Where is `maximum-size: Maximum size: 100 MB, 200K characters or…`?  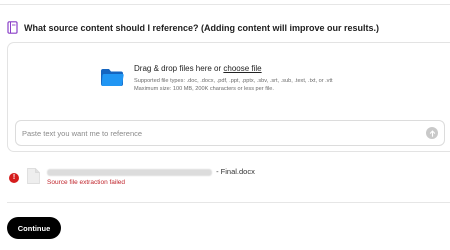
maximum-size: Maximum size: 100 MB, 200K characters or… is located at coordinates (204, 89).